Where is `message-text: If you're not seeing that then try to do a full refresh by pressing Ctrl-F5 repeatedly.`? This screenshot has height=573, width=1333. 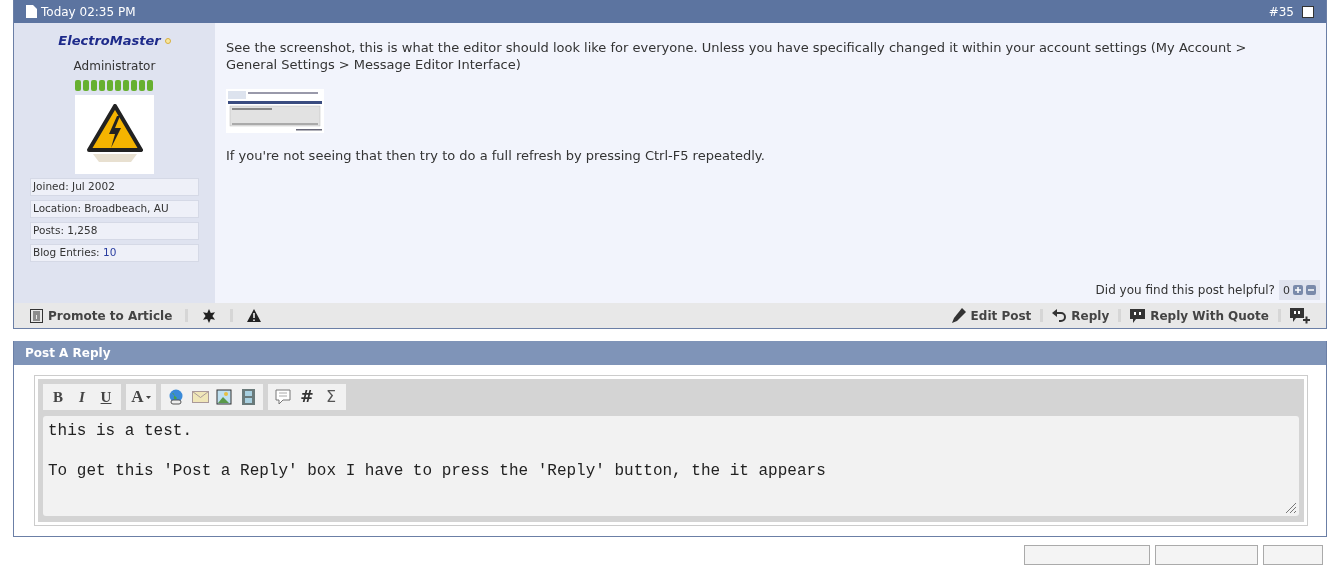
message-text: If you're not seeing that then try to do a full refresh by pressing Ctrl-F5 repeatedly. is located at coordinates (496, 155).